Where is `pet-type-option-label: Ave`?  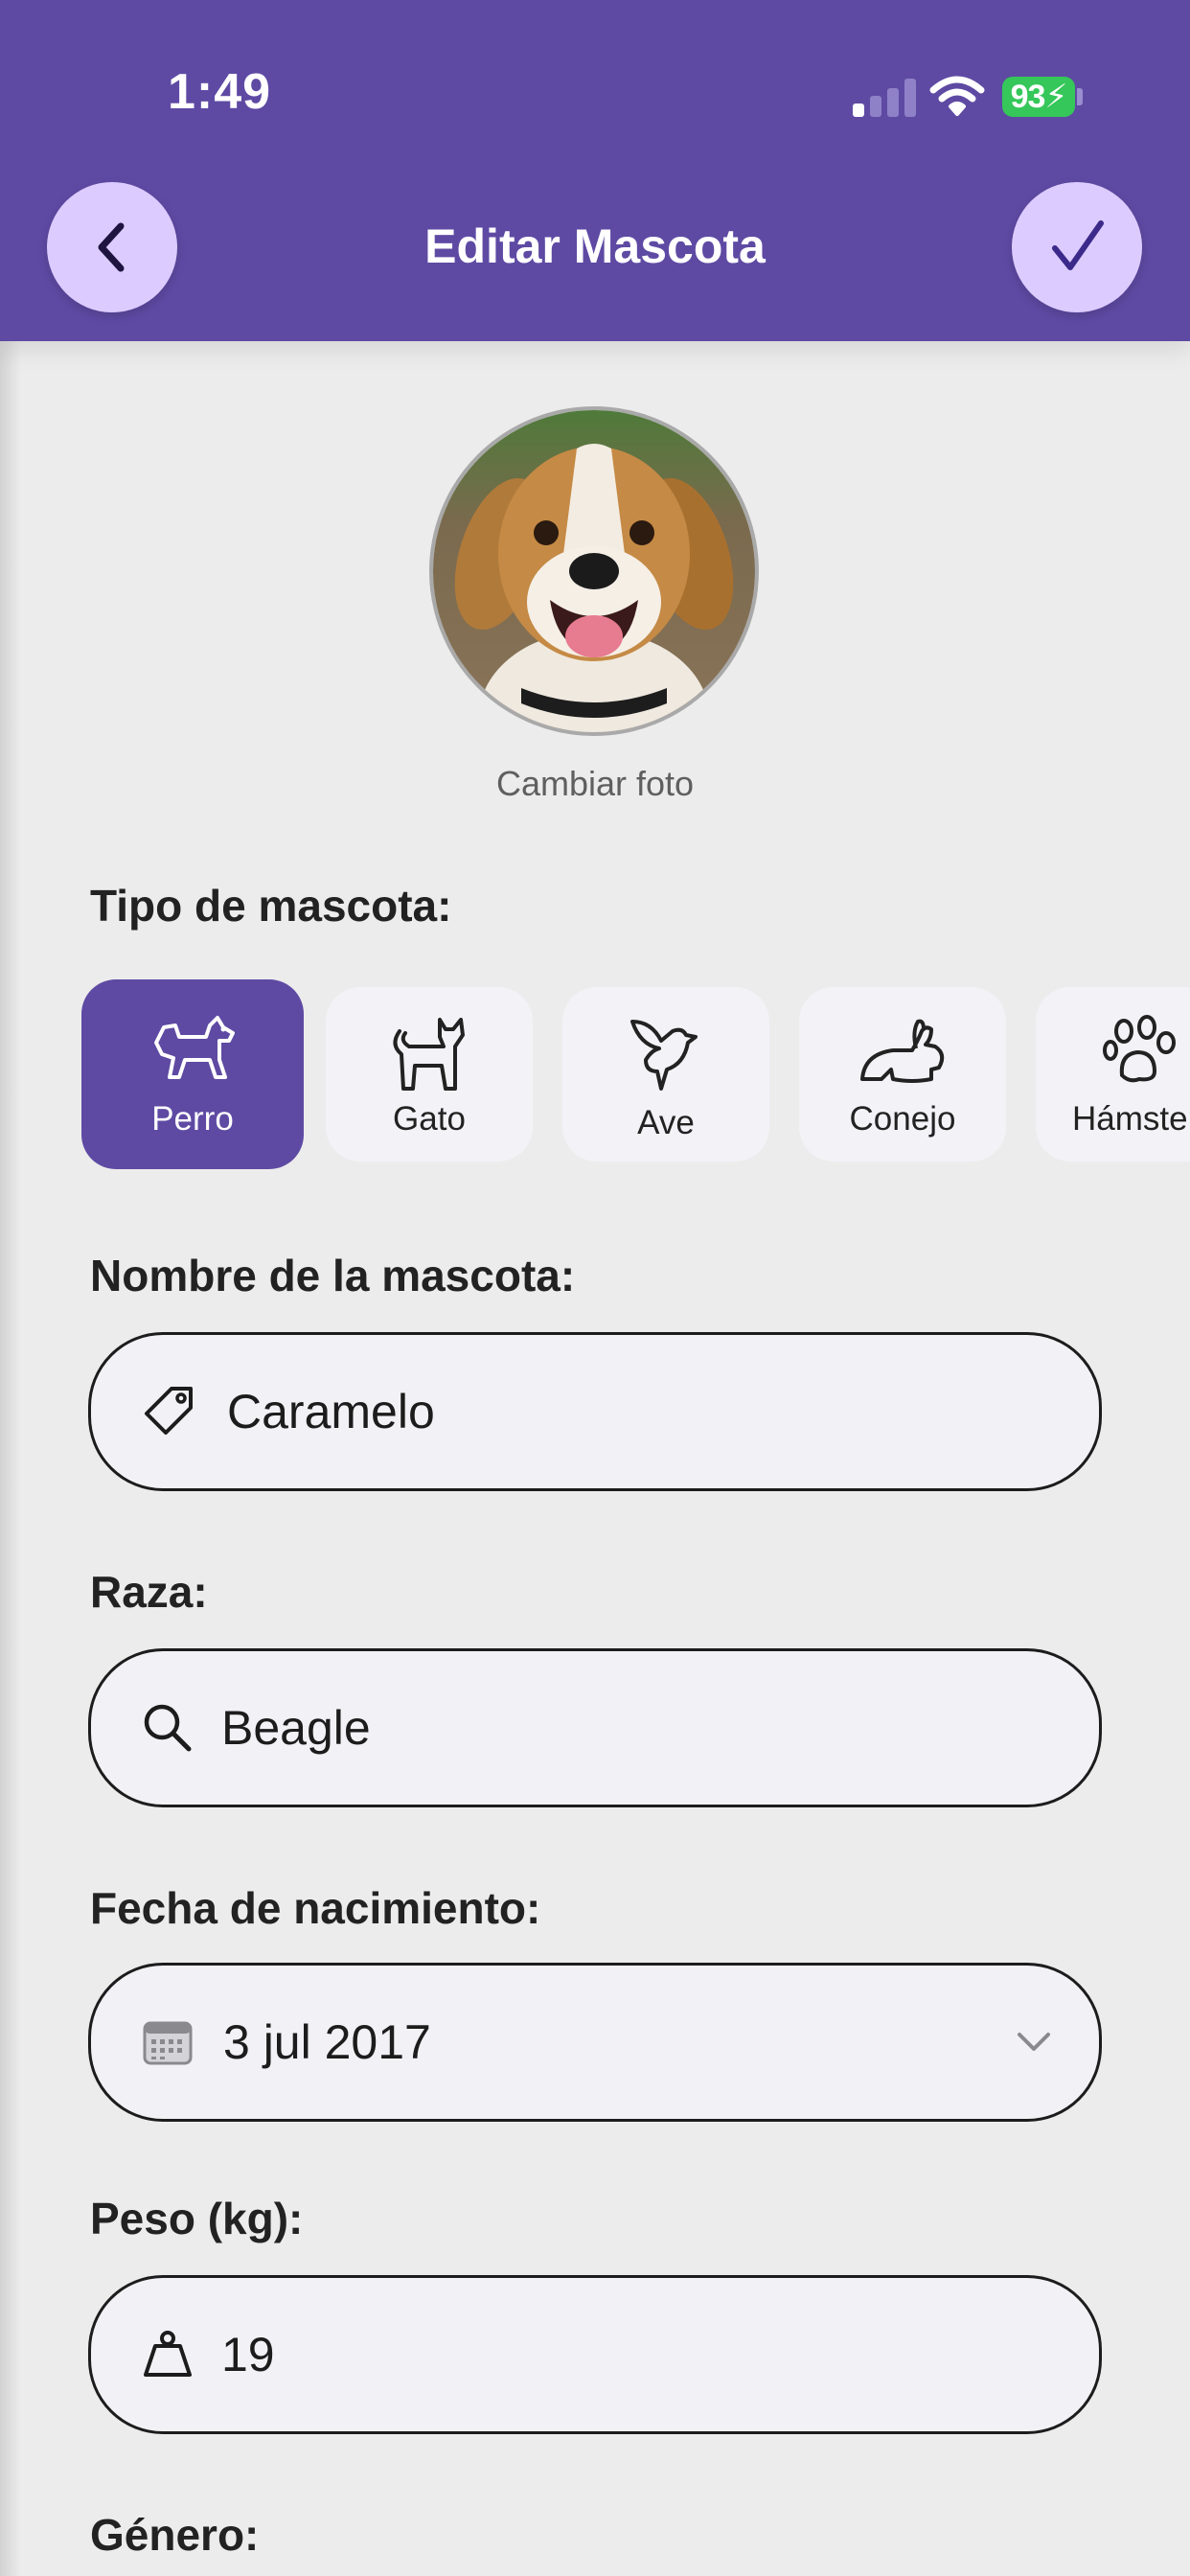
pet-type-option-label: Ave is located at coordinates (666, 1122).